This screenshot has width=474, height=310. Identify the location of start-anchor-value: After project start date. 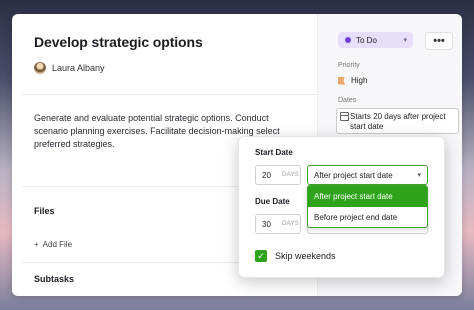
(353, 175).